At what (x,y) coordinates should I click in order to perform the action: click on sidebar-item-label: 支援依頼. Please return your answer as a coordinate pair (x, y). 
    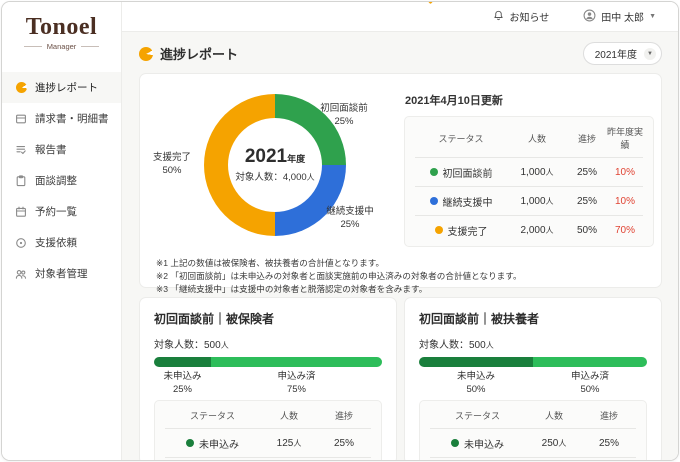
    Looking at the image, I should click on (56, 243).